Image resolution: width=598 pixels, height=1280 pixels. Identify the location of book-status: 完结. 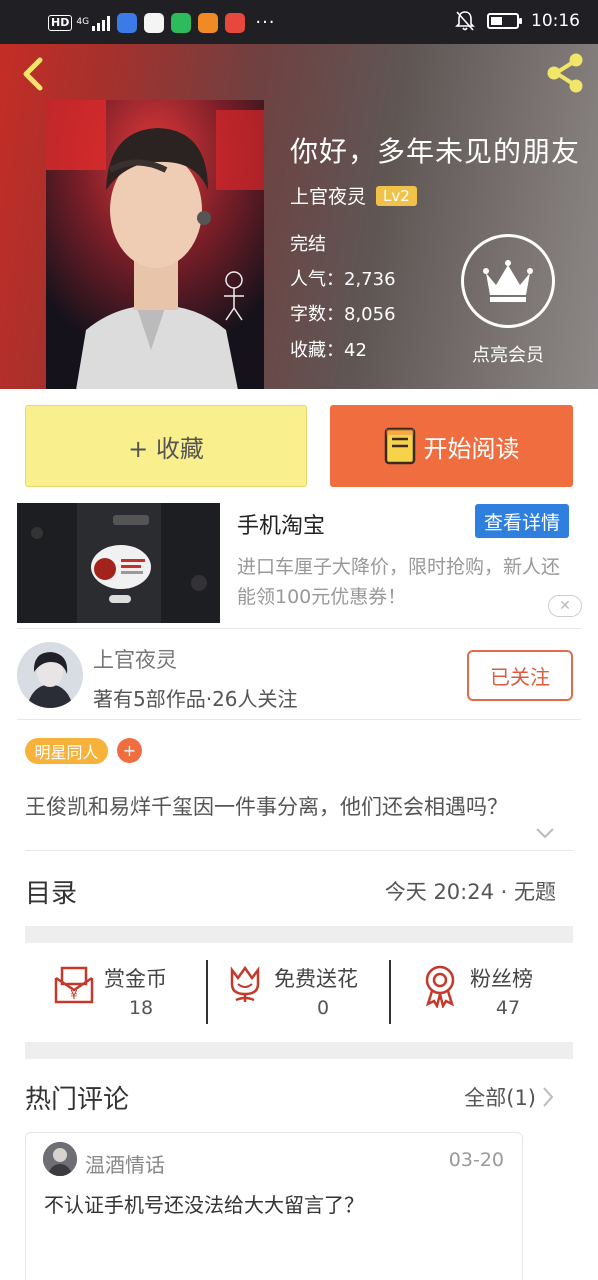
(308, 244).